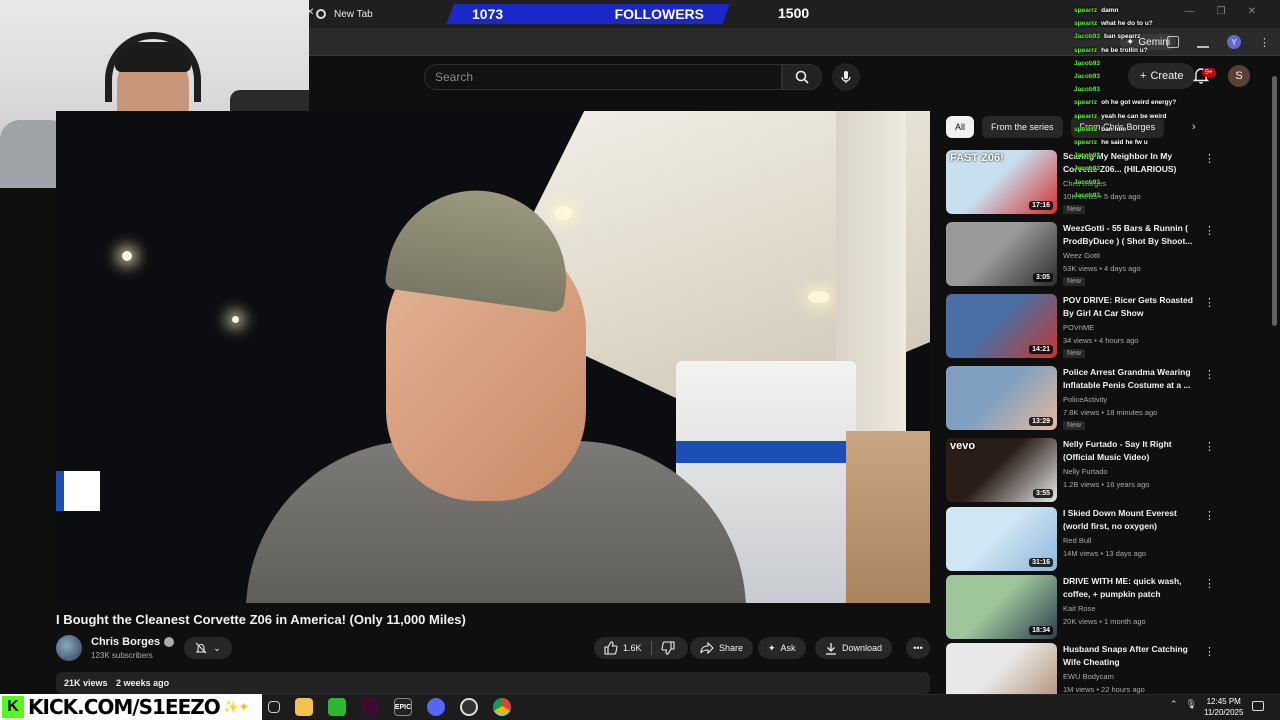 The height and width of the screenshot is (720, 1280). I want to click on discord-icon, so click(436, 707).